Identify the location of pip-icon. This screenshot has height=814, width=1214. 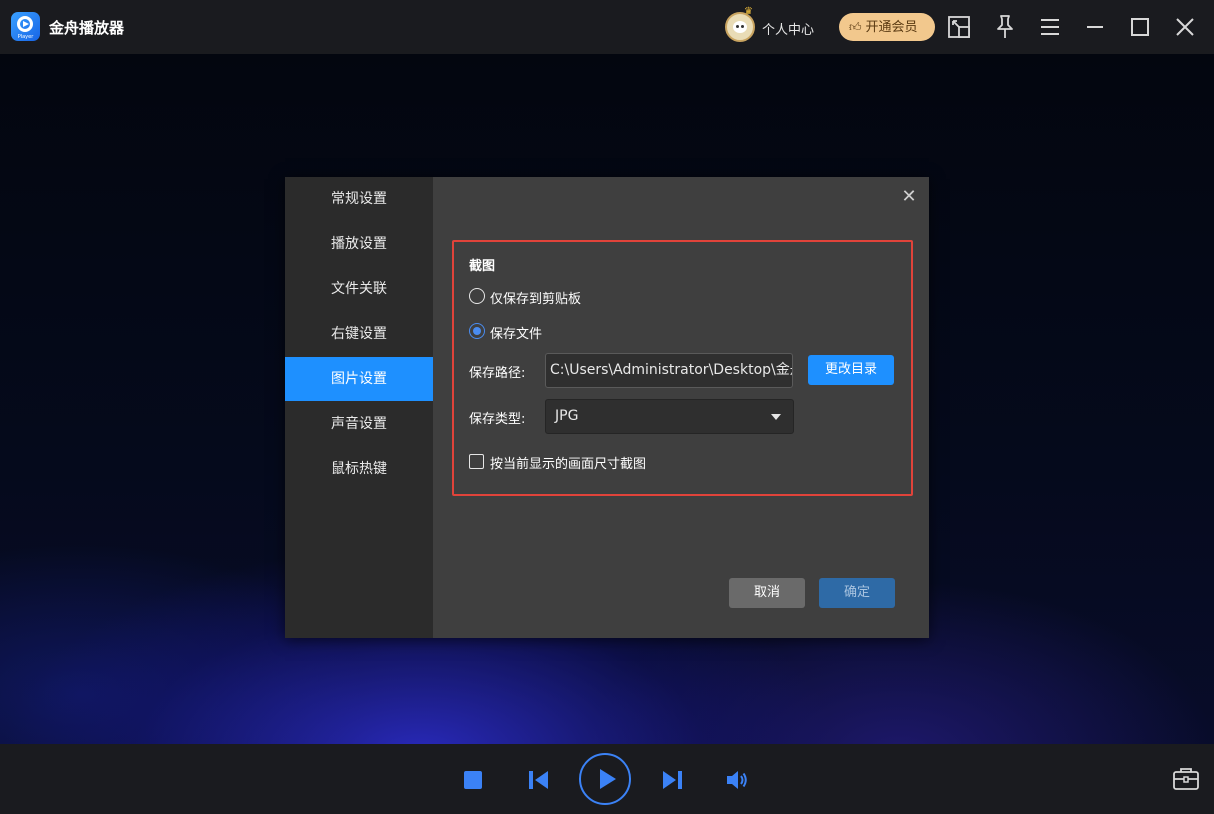
(960, 27).